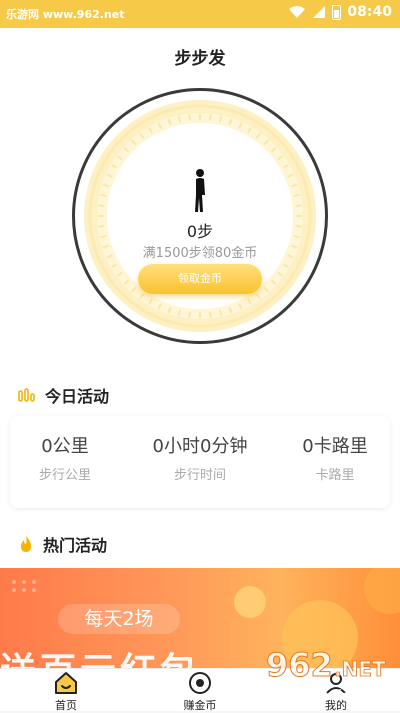 The width and height of the screenshot is (400, 713). Describe the element at coordinates (200, 457) in the screenshot. I see `stat-time: 0小时0分钟 步行时间` at that location.